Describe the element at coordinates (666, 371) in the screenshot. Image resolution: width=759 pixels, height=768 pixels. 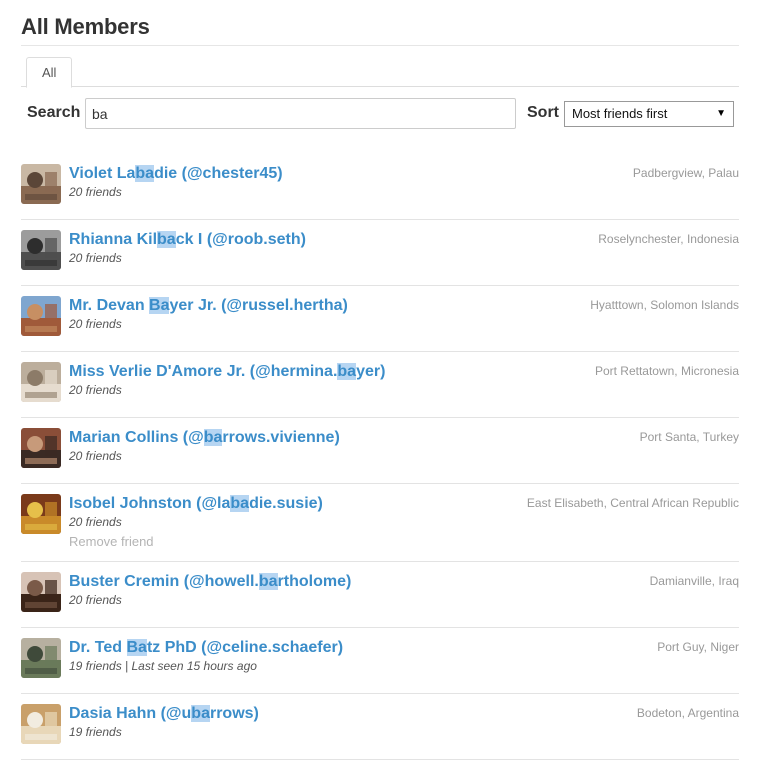
I see `member-location: Port Rettatown, Micronesia` at that location.